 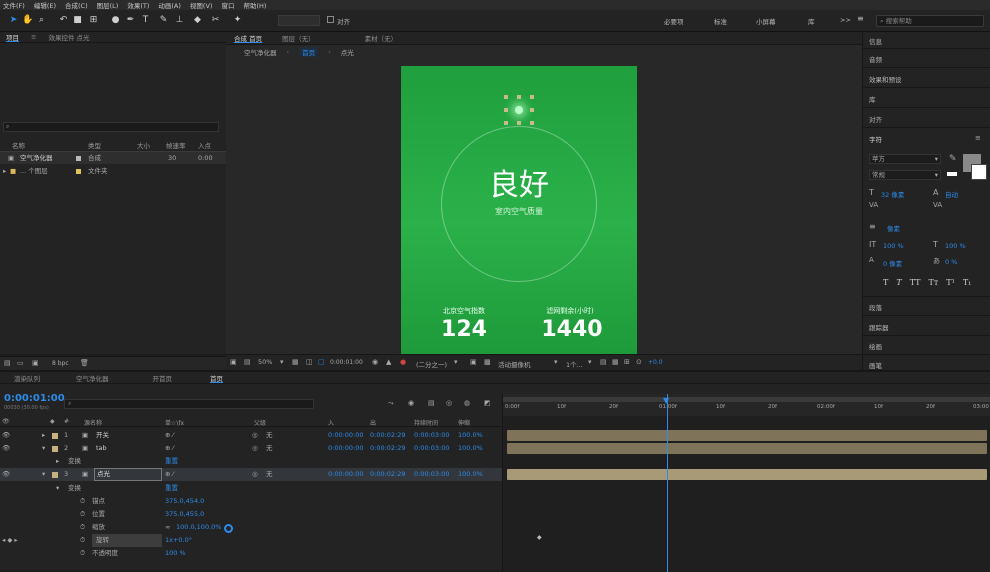 I want to click on property-row: ◂ ◆ ▸ ⏱ 旋转 1x+0.0°, so click(x=251, y=540).